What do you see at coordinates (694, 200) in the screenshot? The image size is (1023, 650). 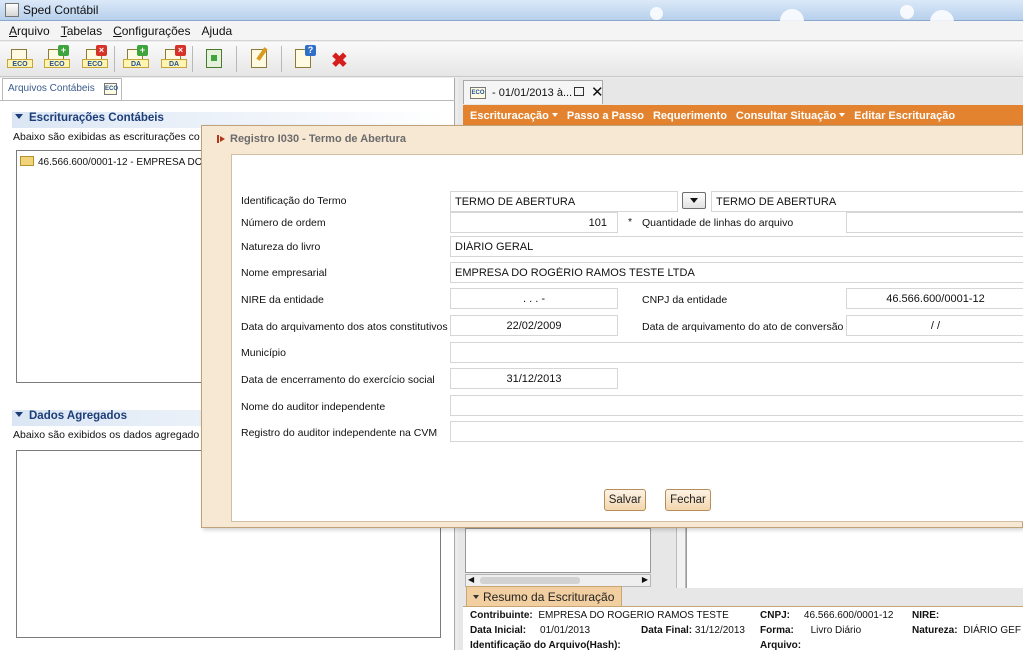 I see `identificacao-dropdown-button` at bounding box center [694, 200].